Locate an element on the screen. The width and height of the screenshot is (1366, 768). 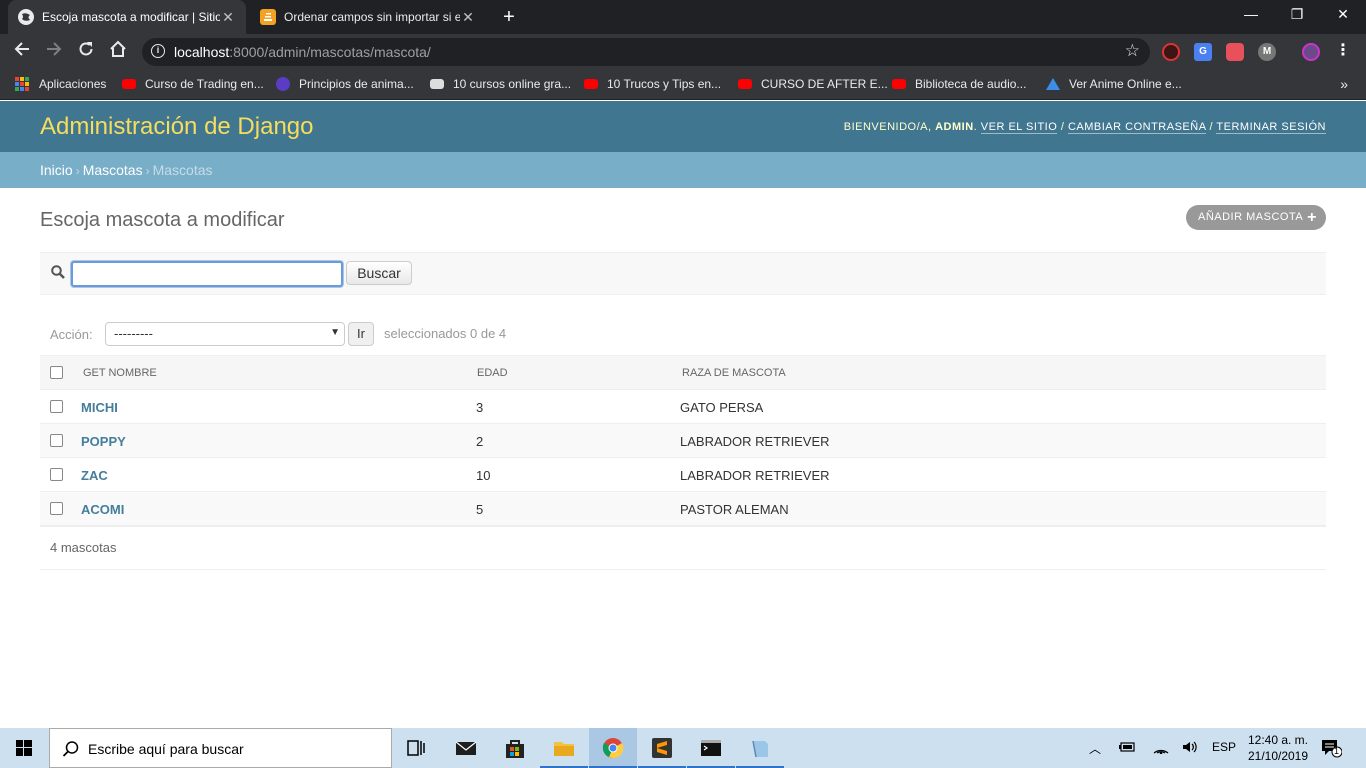
tab-inactive: Ordenar campos sin importar si e ✕ is located at coordinates (368, 17).